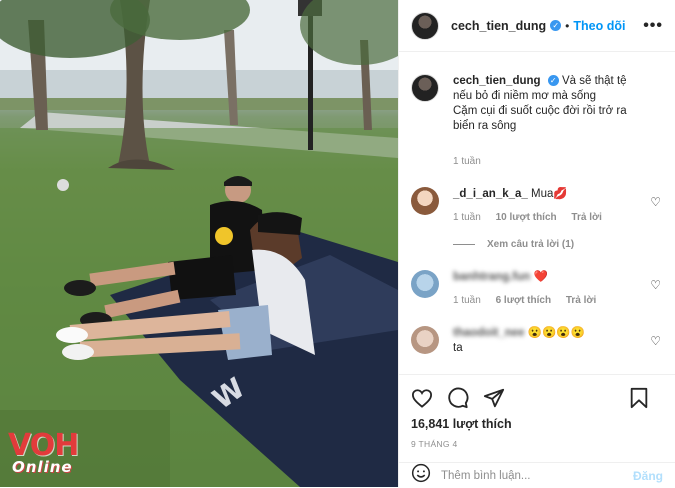 This screenshot has height=488, width=675. I want to click on bookmark-icon, so click(639, 398).